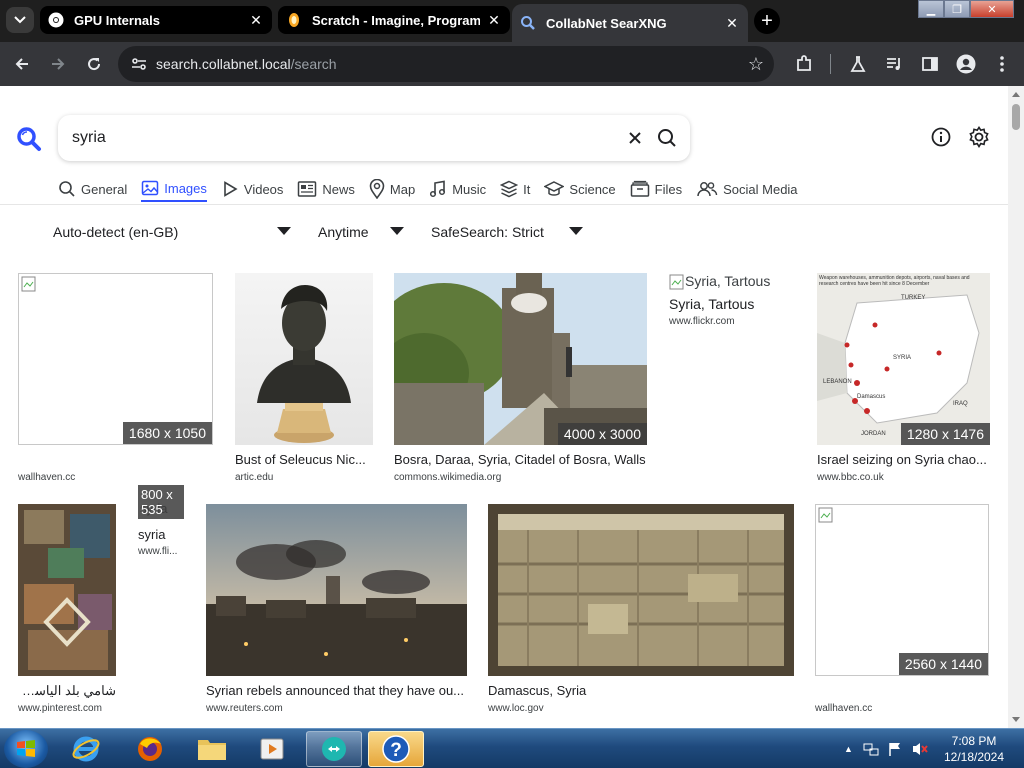 The width and height of the screenshot is (1024, 768). I want to click on searxng-logo-icon, so click(29, 139).